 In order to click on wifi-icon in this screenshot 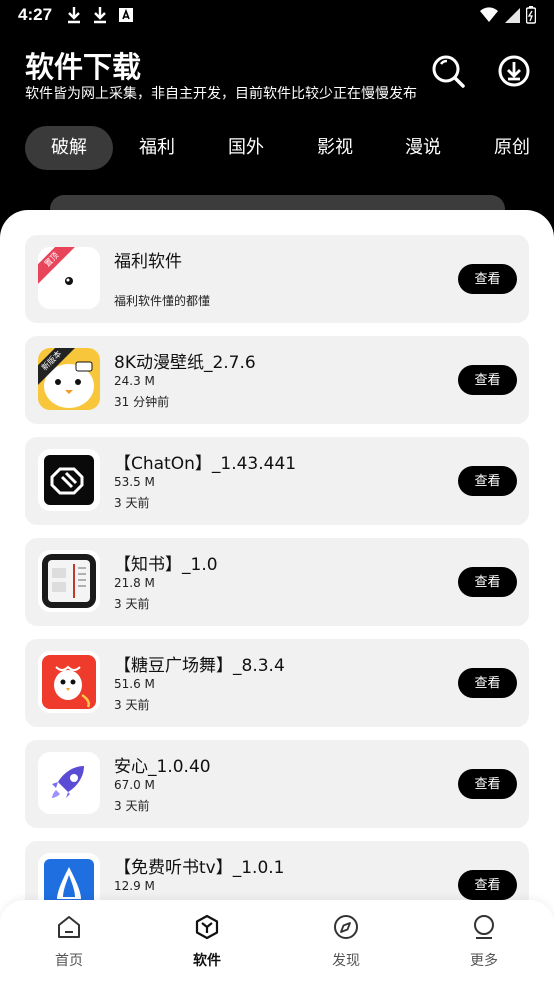, I will do `click(489, 15)`.